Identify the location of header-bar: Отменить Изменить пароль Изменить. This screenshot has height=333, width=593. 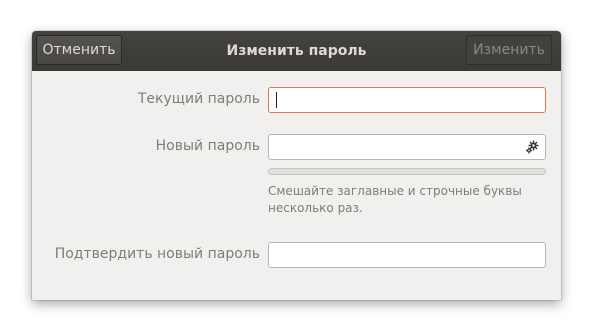
(296, 51).